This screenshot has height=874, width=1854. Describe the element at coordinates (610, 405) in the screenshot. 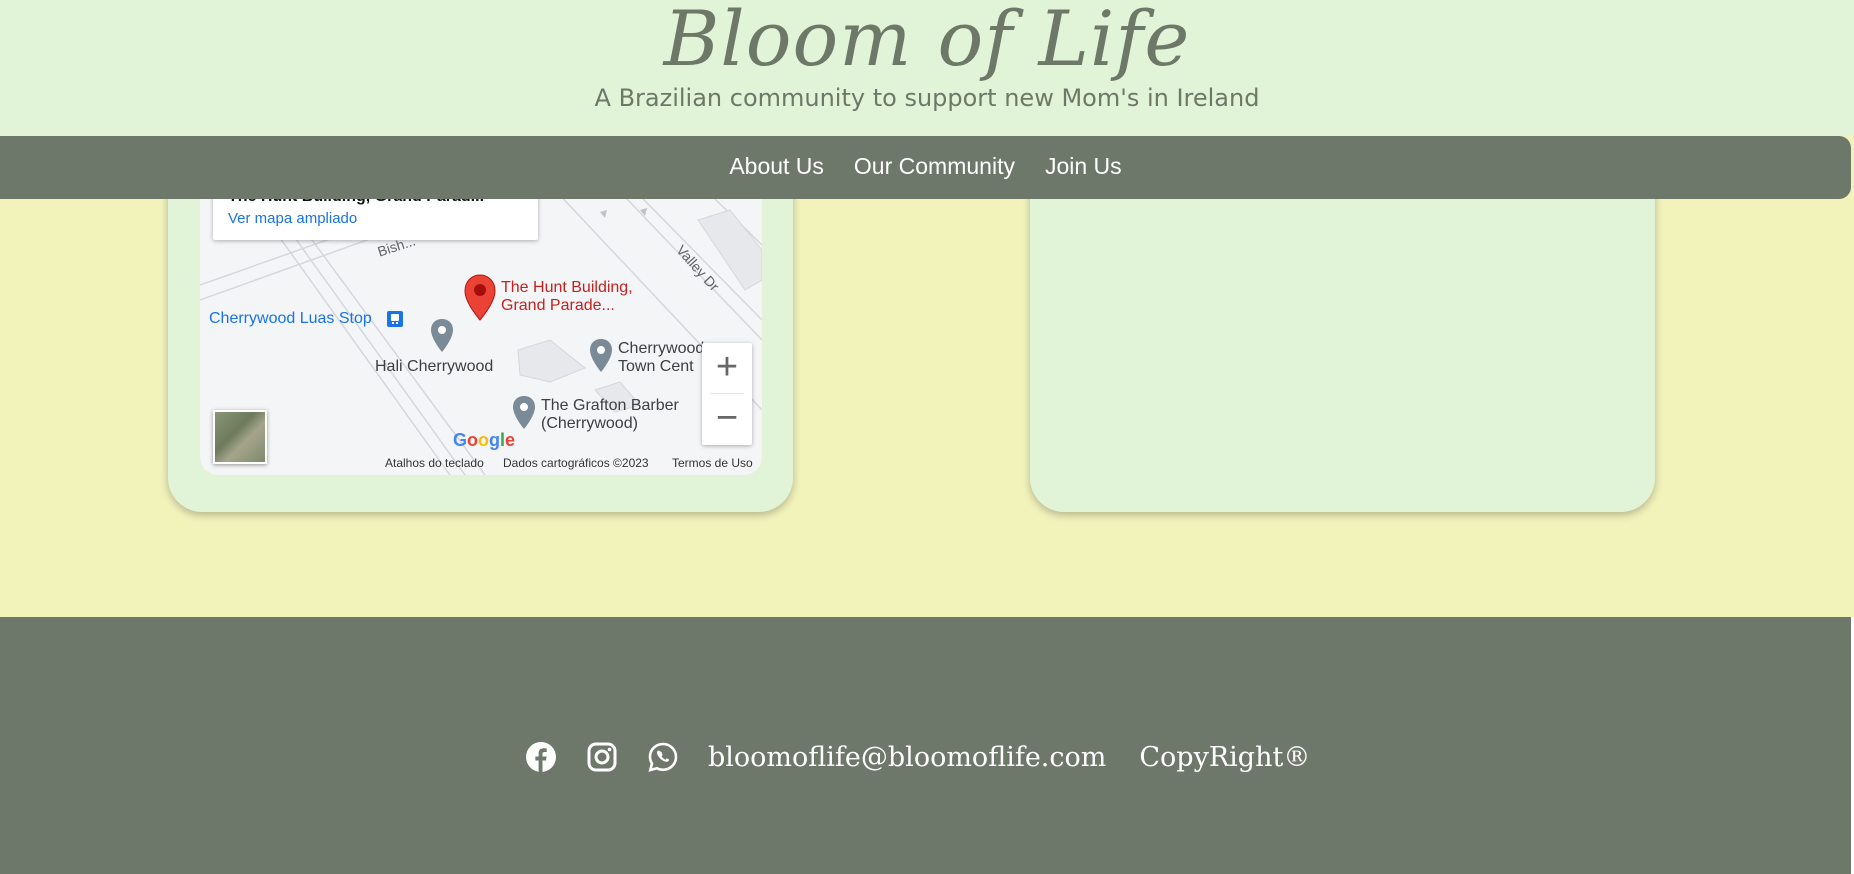

I see `barber-label-line1: The Grafton Barber` at that location.